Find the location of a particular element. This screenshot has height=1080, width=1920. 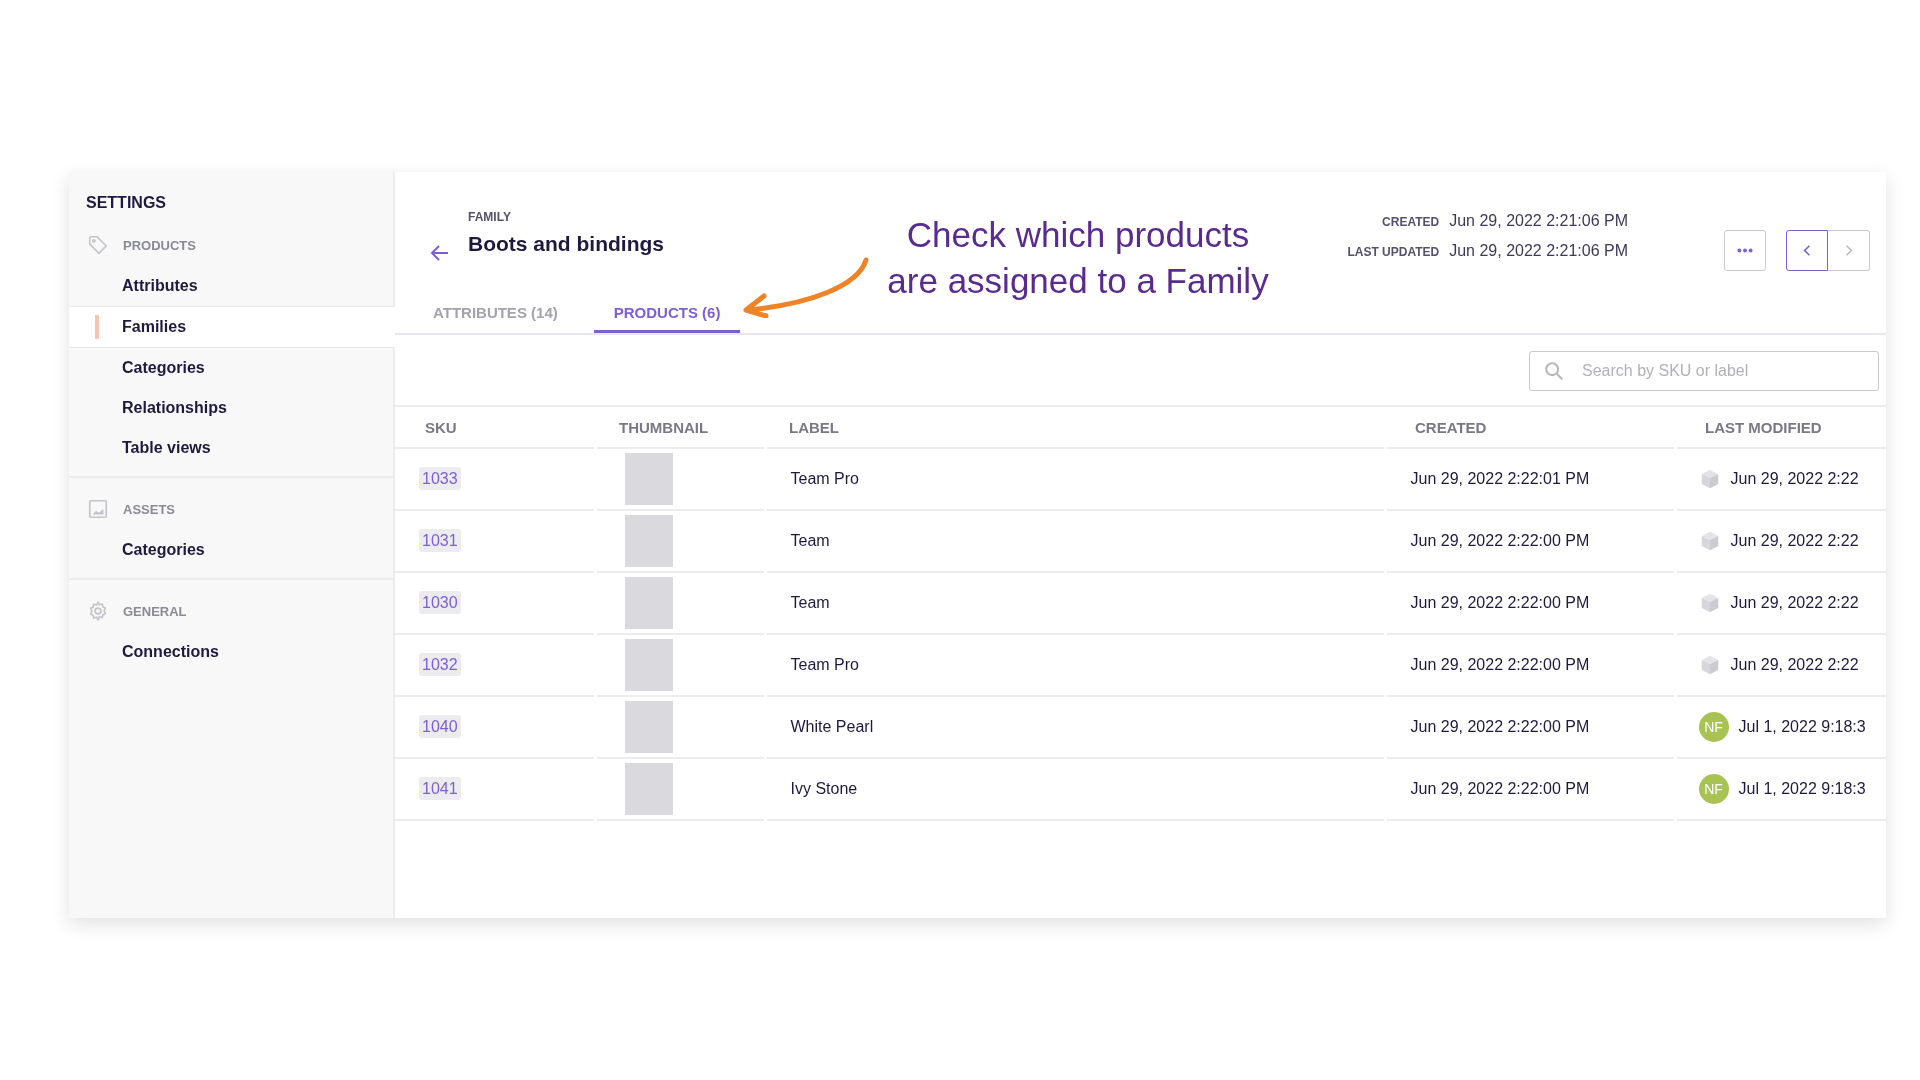

updated-date: Jun 29, 2022 2:21:06 PM is located at coordinates (1538, 251).